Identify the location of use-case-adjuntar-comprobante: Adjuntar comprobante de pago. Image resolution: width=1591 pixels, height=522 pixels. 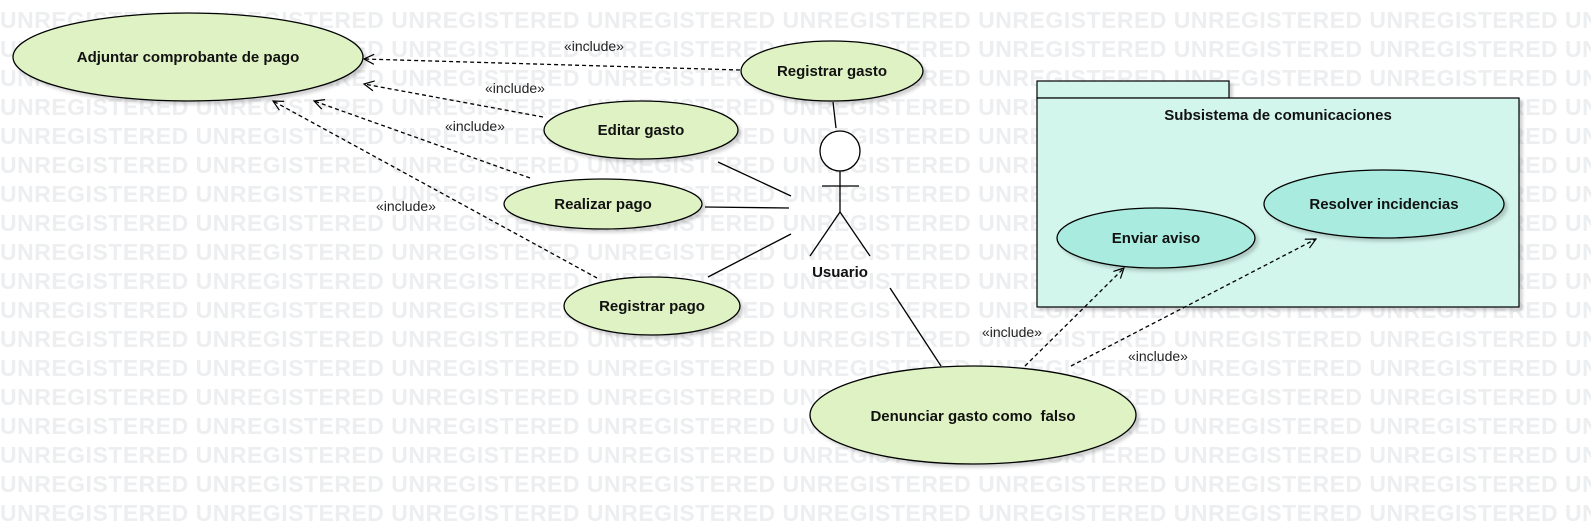
(188, 57).